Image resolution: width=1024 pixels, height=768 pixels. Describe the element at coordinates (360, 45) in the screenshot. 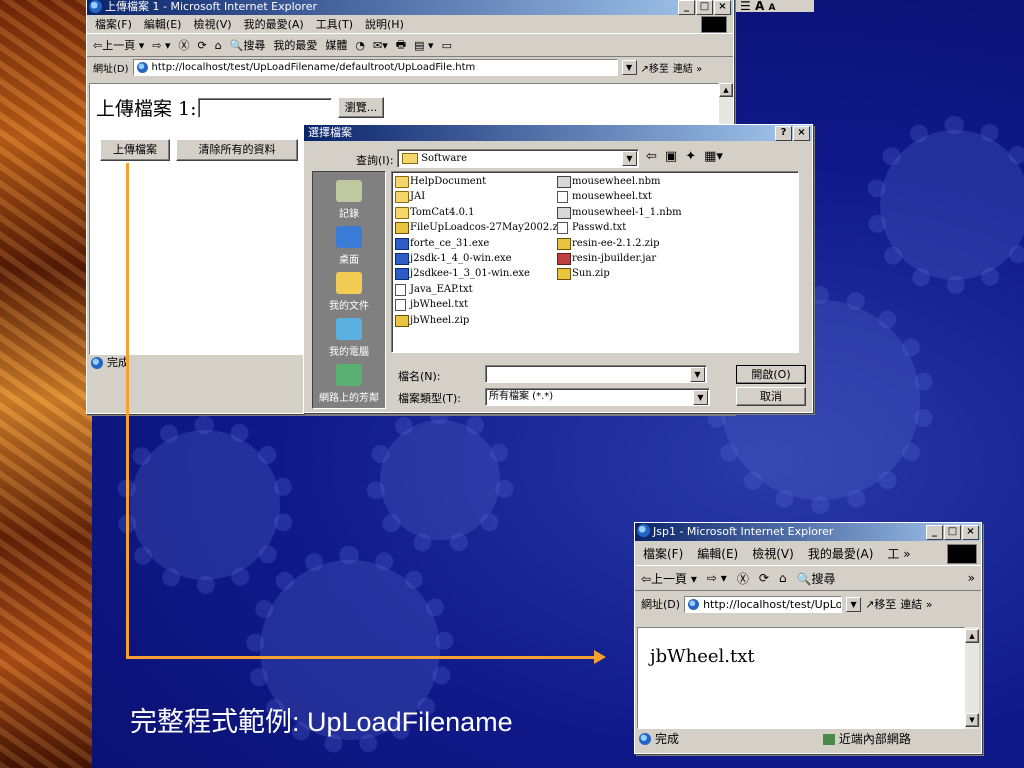

I see `history-icon: ◔` at that location.